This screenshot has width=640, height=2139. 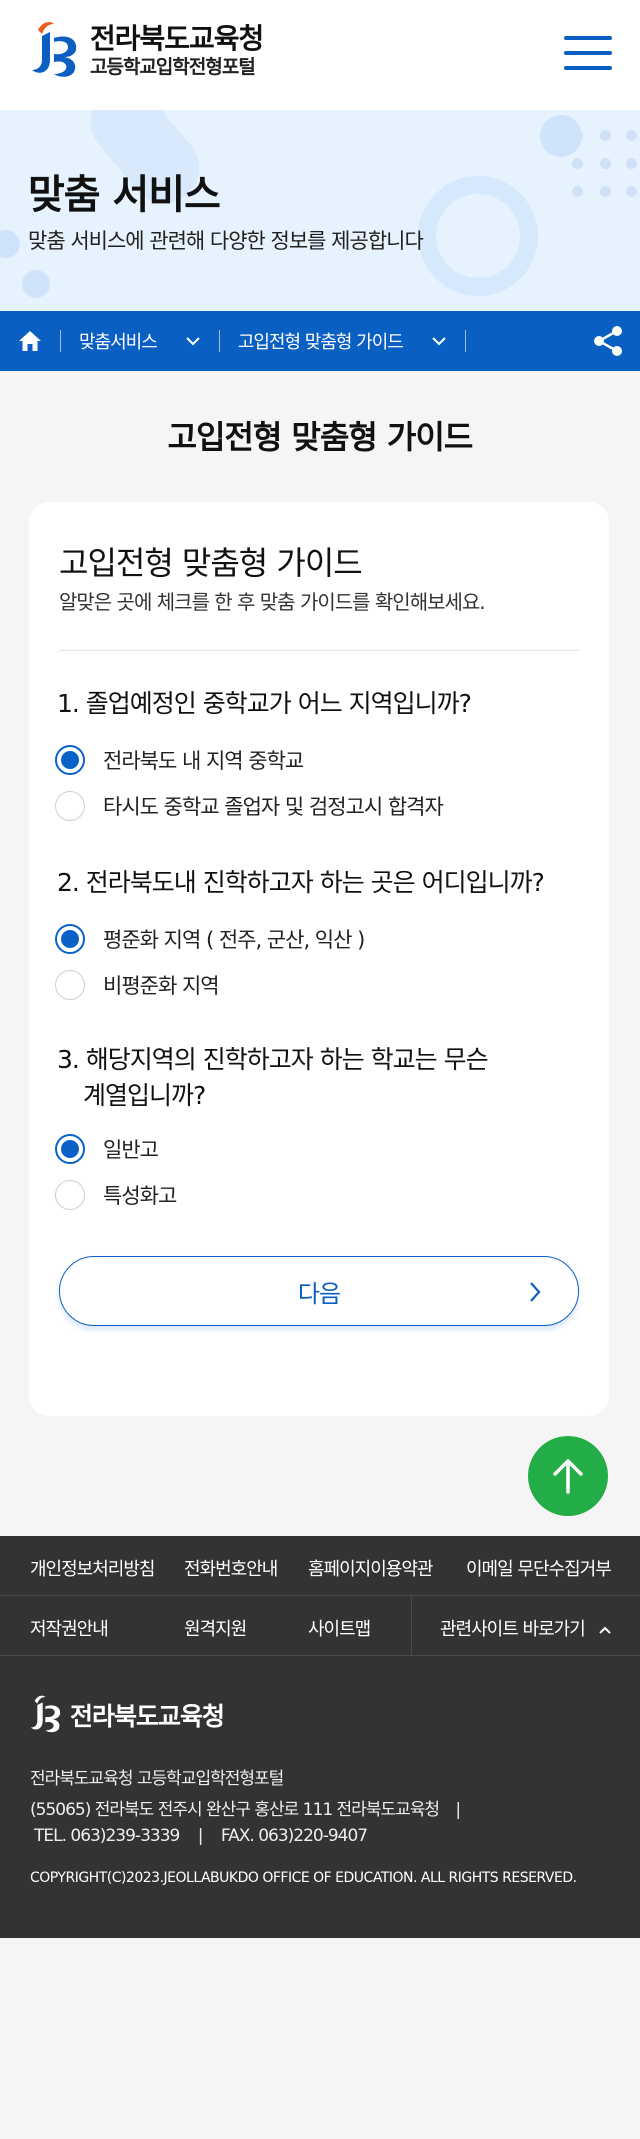 I want to click on footer-link-copyright: 저작권안내, so click(x=69, y=1628).